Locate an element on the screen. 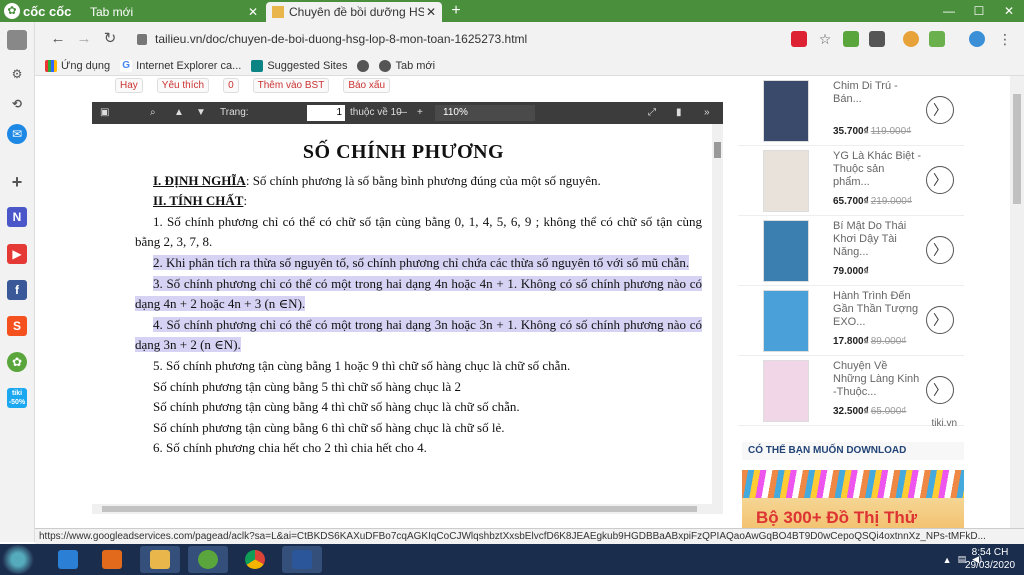 Image resolution: width=1024 pixels, height=575 pixels. android-icon is located at coordinates (937, 39).